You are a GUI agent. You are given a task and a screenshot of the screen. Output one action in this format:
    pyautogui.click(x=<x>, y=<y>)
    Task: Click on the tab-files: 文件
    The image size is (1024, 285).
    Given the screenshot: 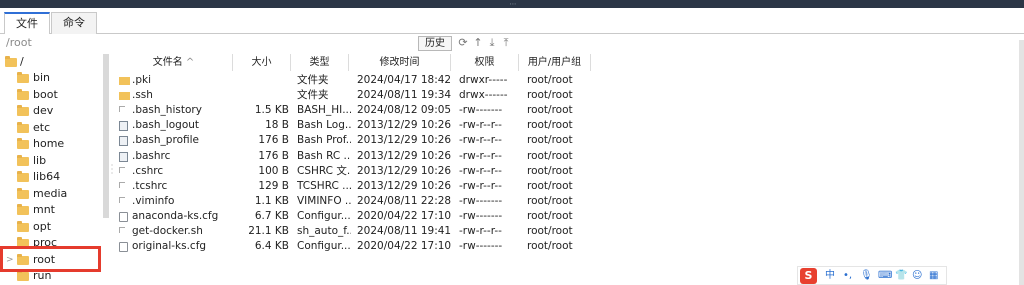 What is the action you would take?
    pyautogui.click(x=27, y=23)
    